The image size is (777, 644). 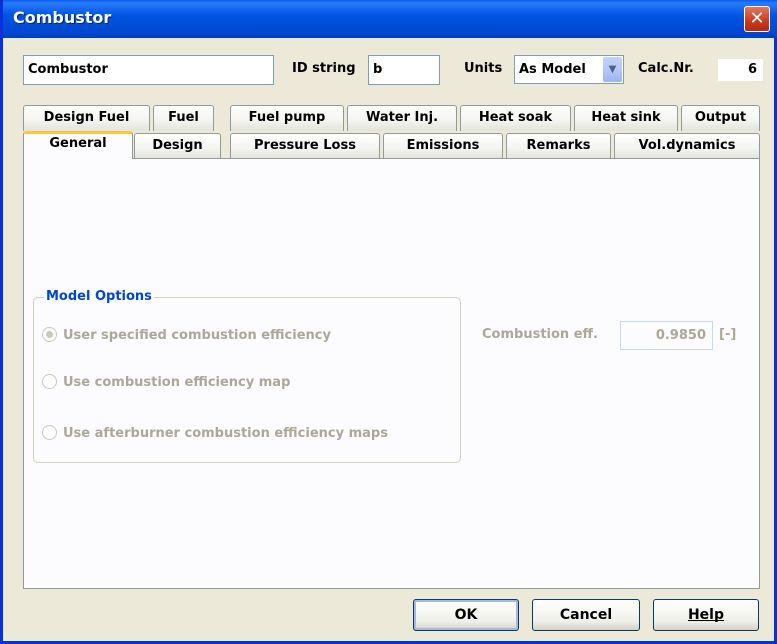 What do you see at coordinates (305, 146) in the screenshot?
I see `tab-pressure-loss: Pressure Loss` at bounding box center [305, 146].